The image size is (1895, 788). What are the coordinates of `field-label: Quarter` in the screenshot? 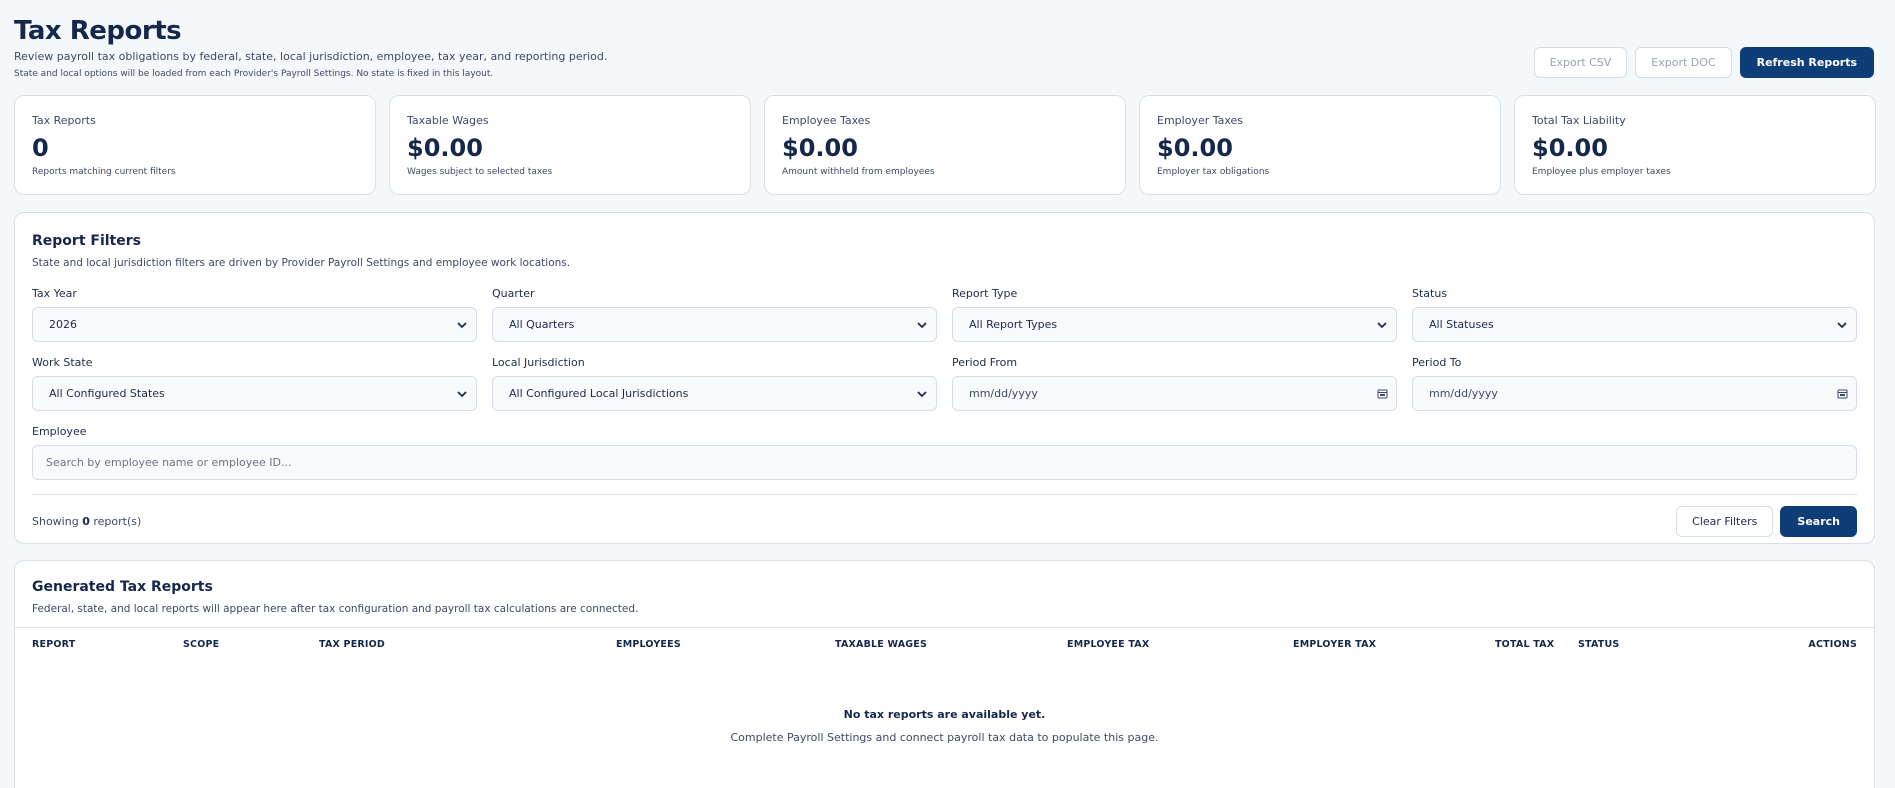 It's located at (513, 293).